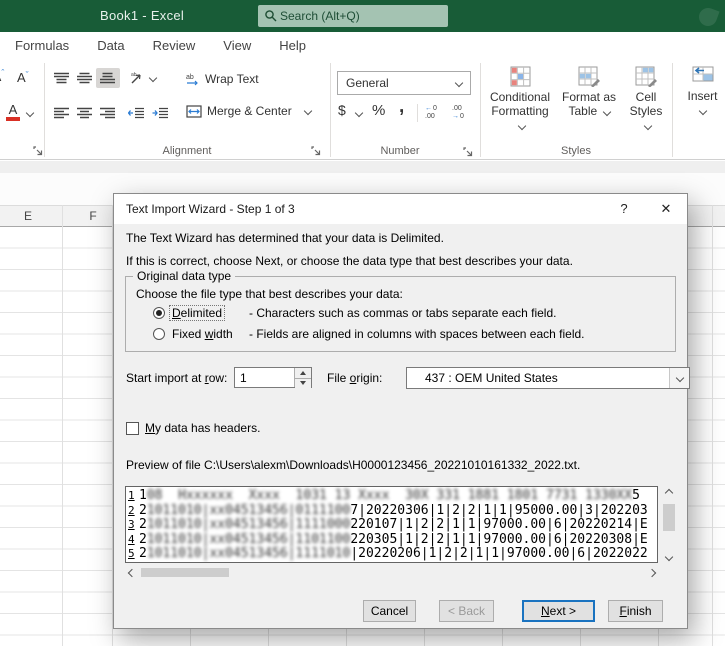 Image resolution: width=725 pixels, height=646 pixels. What do you see at coordinates (110, 46) in the screenshot?
I see `tab-data: Data` at bounding box center [110, 46].